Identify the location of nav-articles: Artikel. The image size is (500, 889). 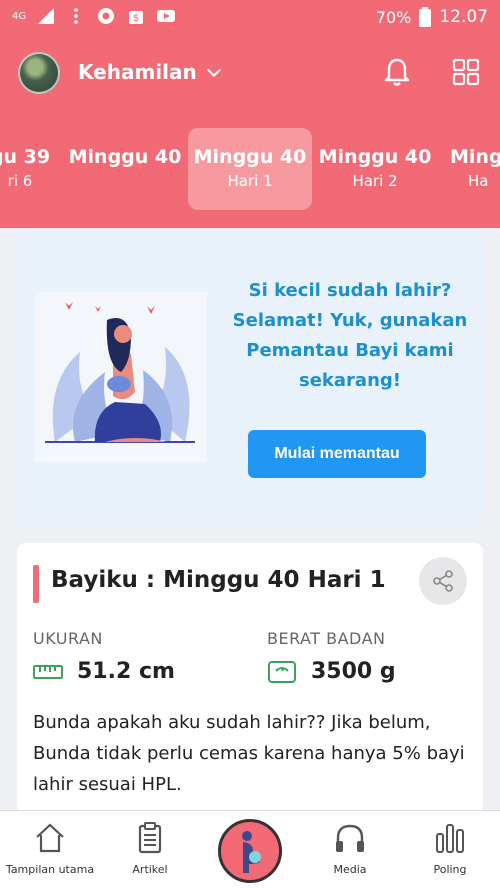
(150, 848).